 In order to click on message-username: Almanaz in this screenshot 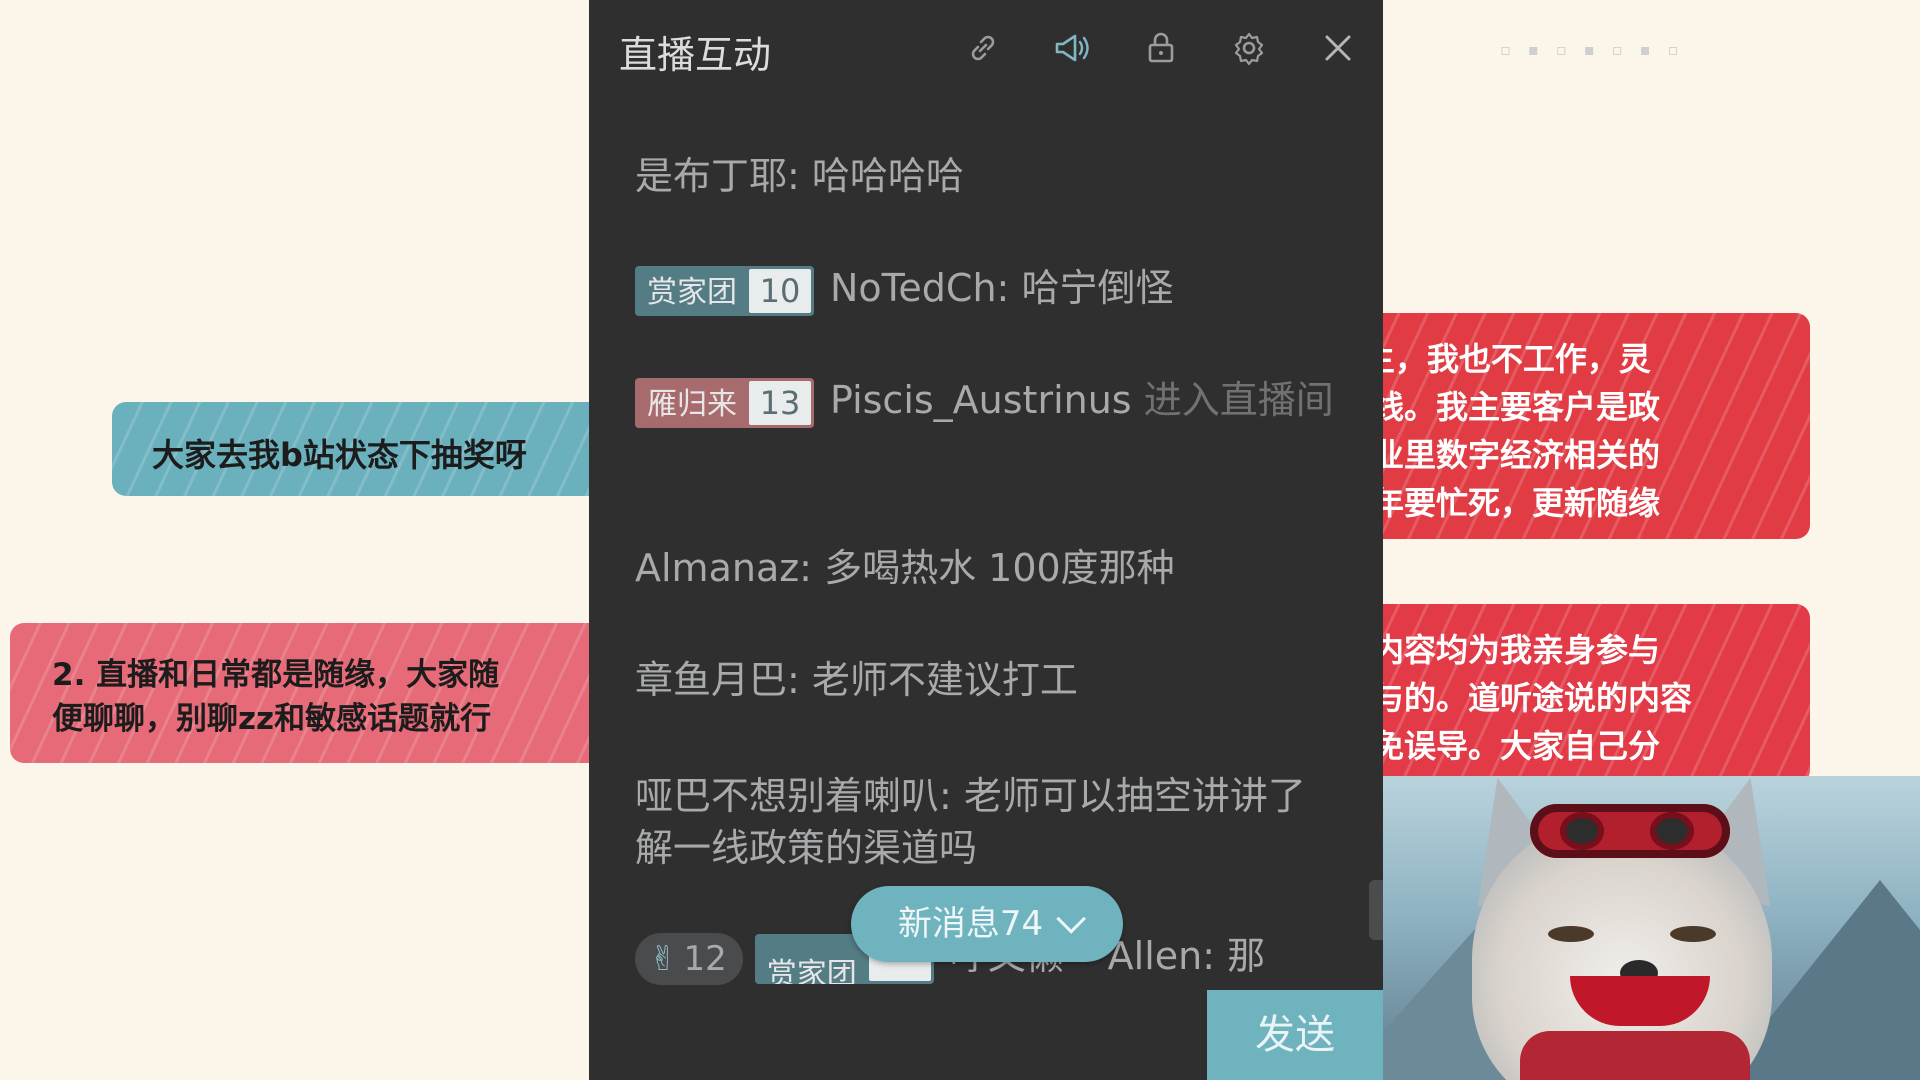, I will do `click(717, 568)`.